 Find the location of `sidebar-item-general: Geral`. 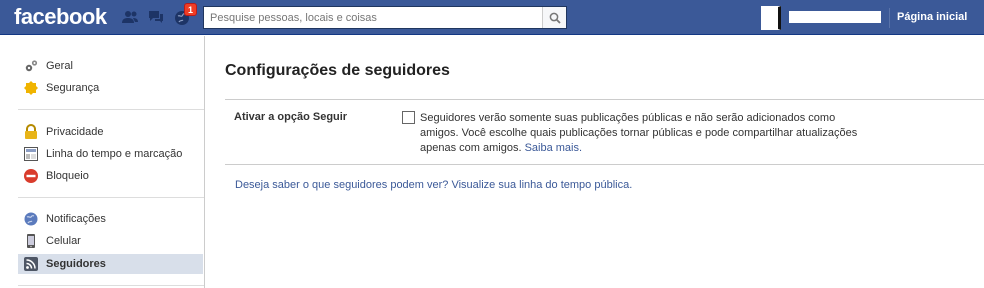

sidebar-item-general: Geral is located at coordinates (110, 66).